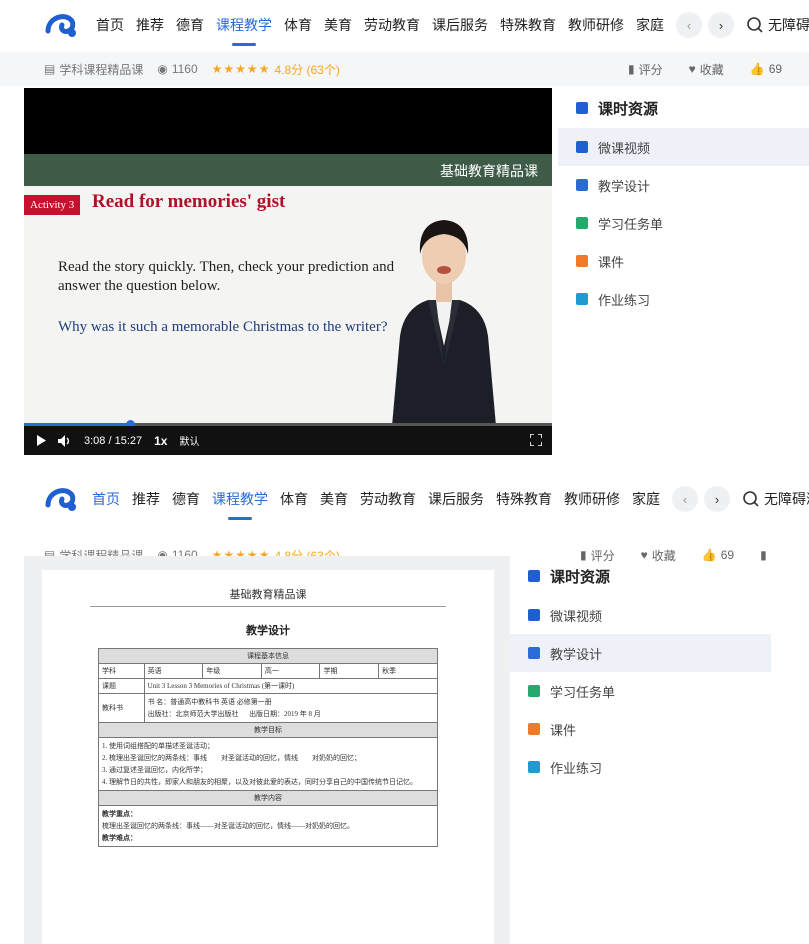  I want to click on key-points-title: 教学重点：, so click(119, 814).